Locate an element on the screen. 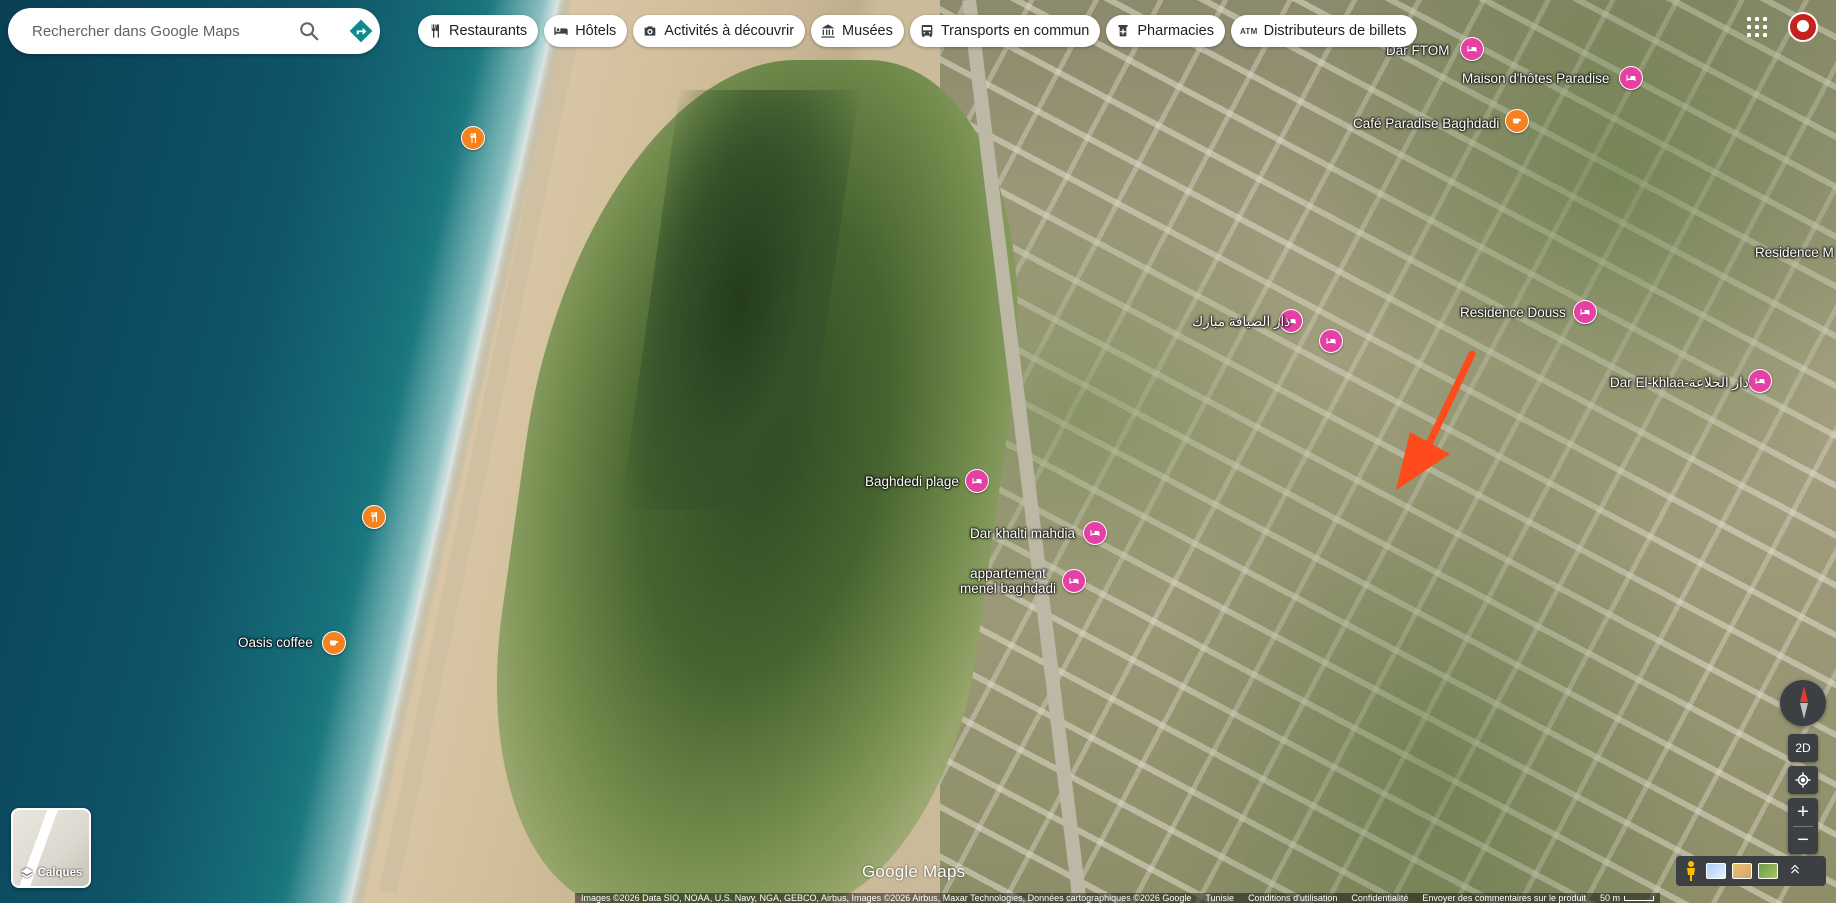  scale-label: 50 m is located at coordinates (1609, 898).